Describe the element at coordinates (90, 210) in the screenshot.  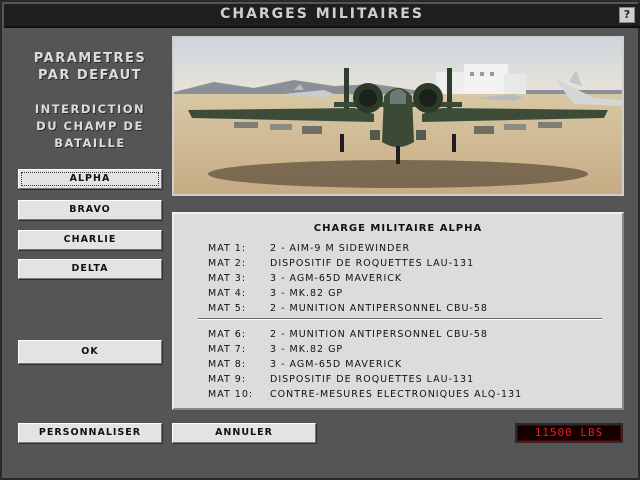
I see `loadout-bravo-button: BRAVO` at that location.